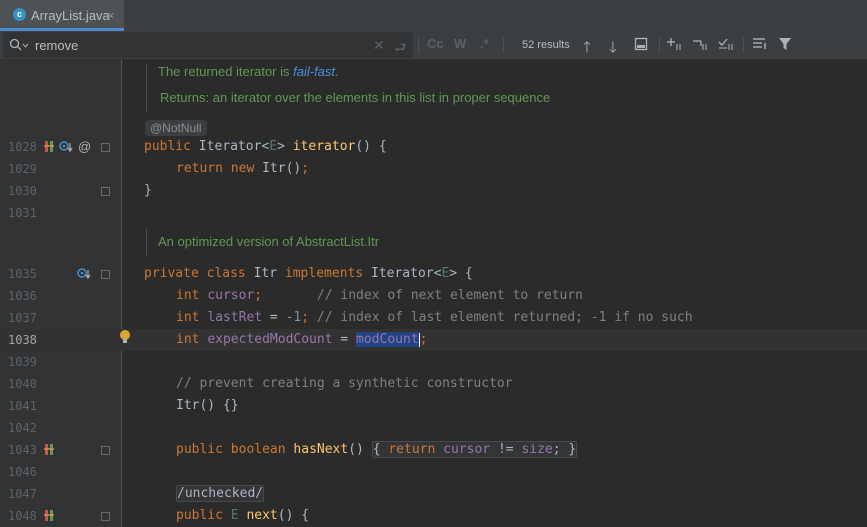 This screenshot has width=867, height=527. Describe the element at coordinates (28, 274) in the screenshot. I see `line-number: 1035` at that location.